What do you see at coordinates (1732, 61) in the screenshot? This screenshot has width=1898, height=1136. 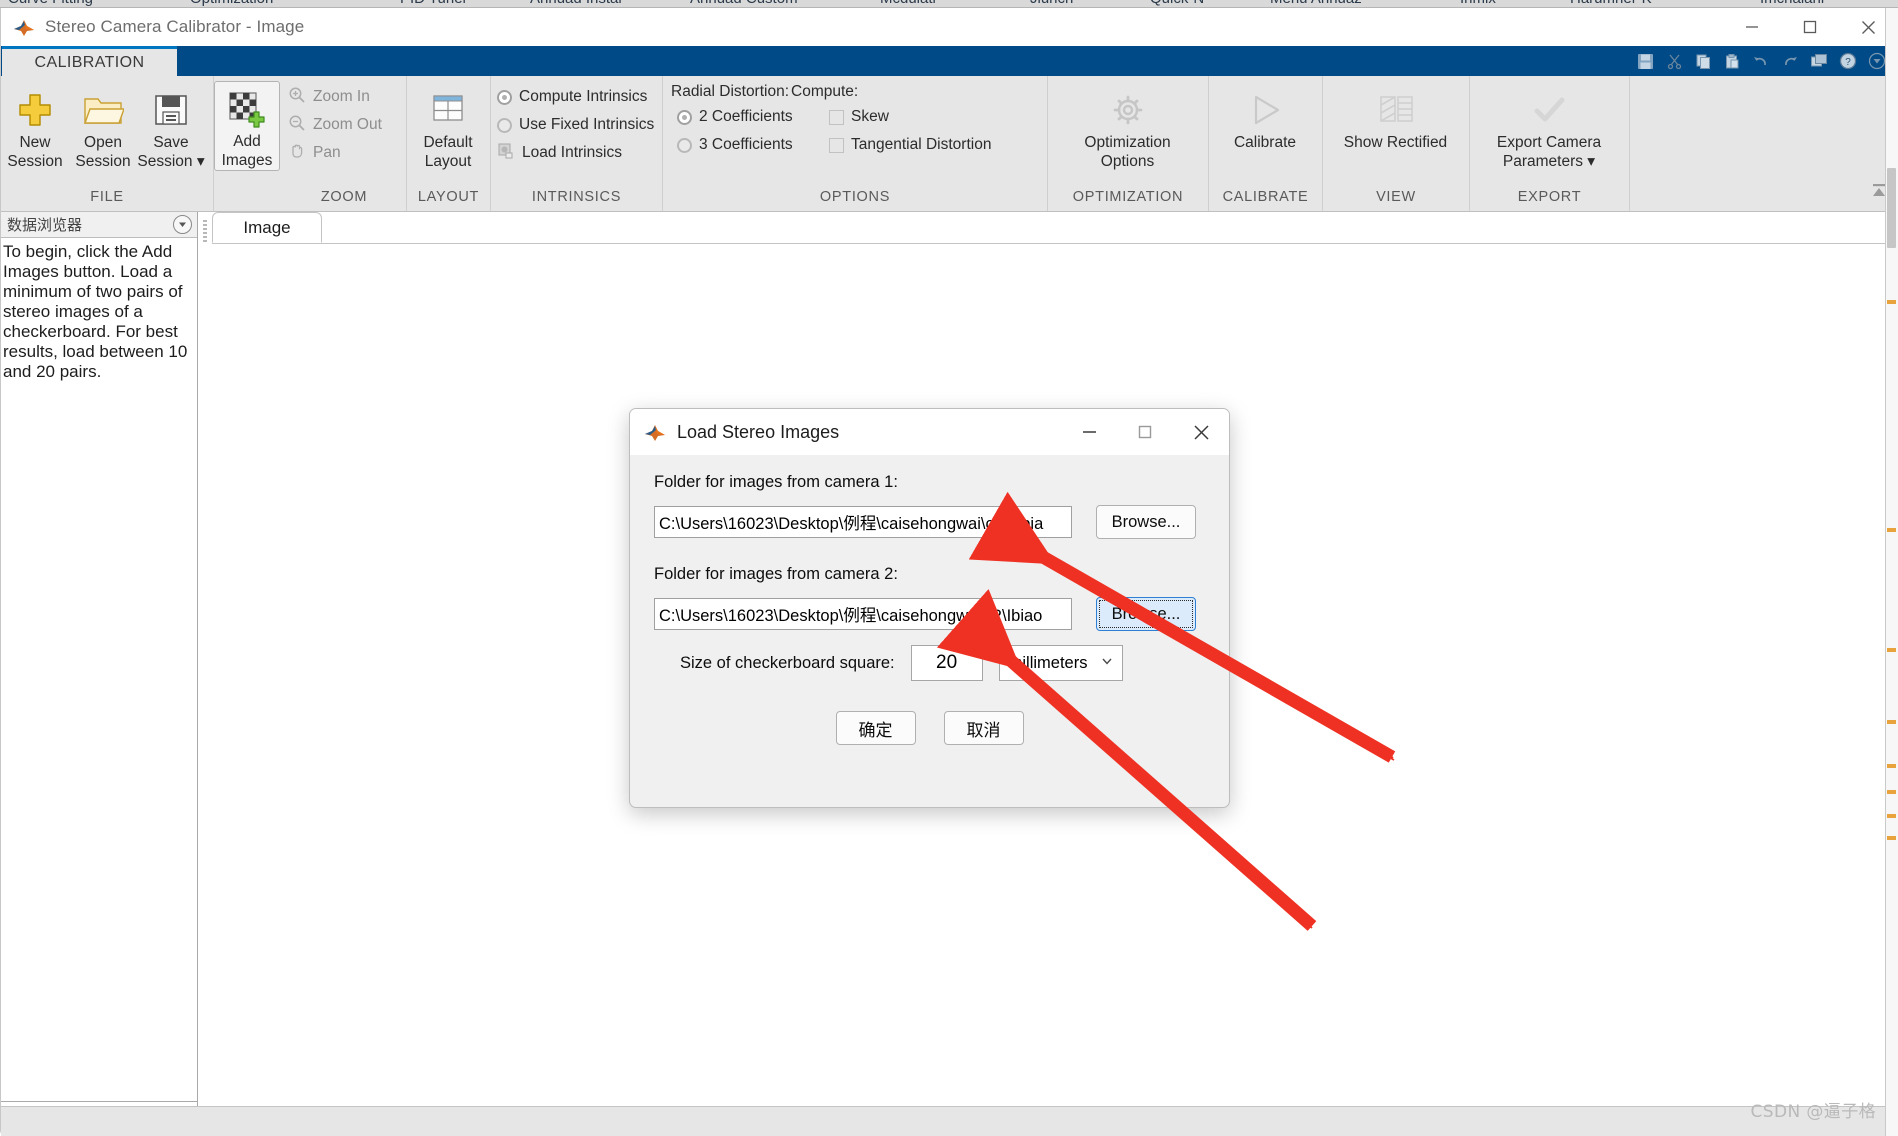 I see `paste-icon` at bounding box center [1732, 61].